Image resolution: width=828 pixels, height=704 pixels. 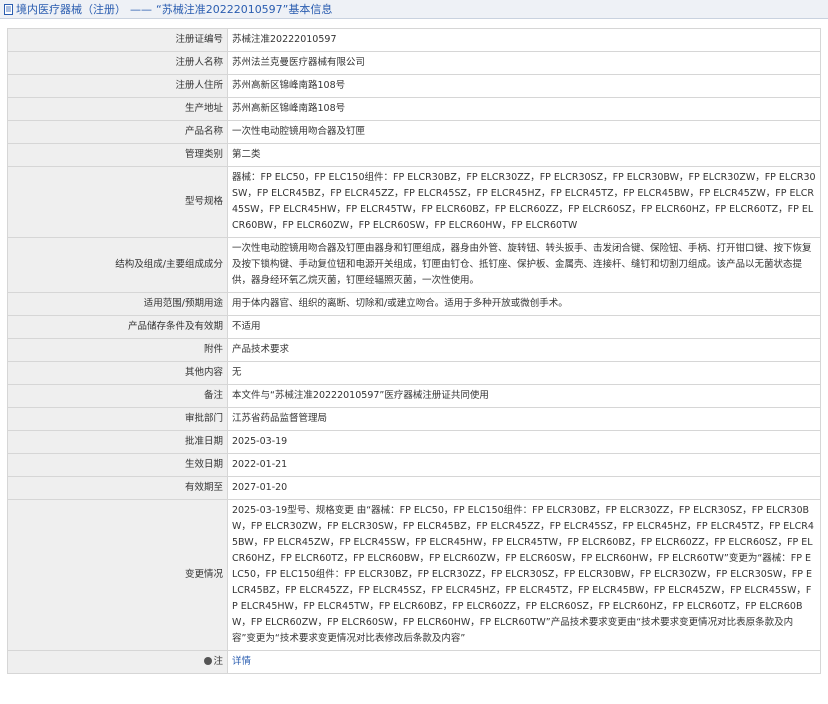 What do you see at coordinates (117, 40) in the screenshot?
I see `field-label: 注册证编号` at bounding box center [117, 40].